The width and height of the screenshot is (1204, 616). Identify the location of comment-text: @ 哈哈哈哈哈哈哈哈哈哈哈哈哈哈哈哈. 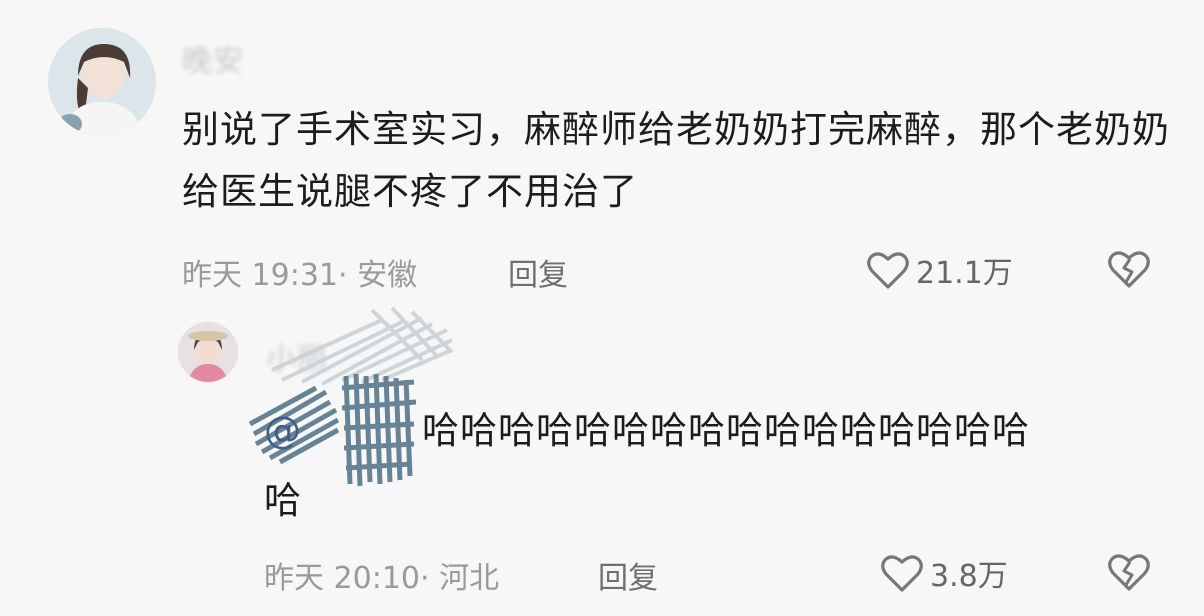
(714, 431).